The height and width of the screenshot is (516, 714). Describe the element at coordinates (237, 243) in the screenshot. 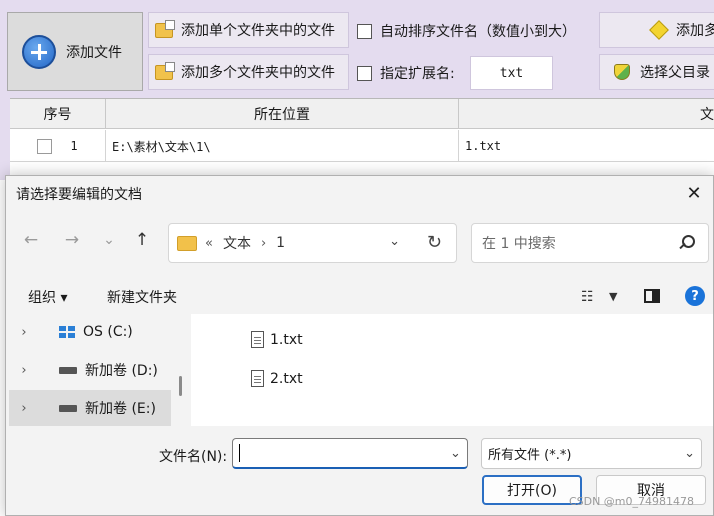

I see `address-segment: 文本` at that location.